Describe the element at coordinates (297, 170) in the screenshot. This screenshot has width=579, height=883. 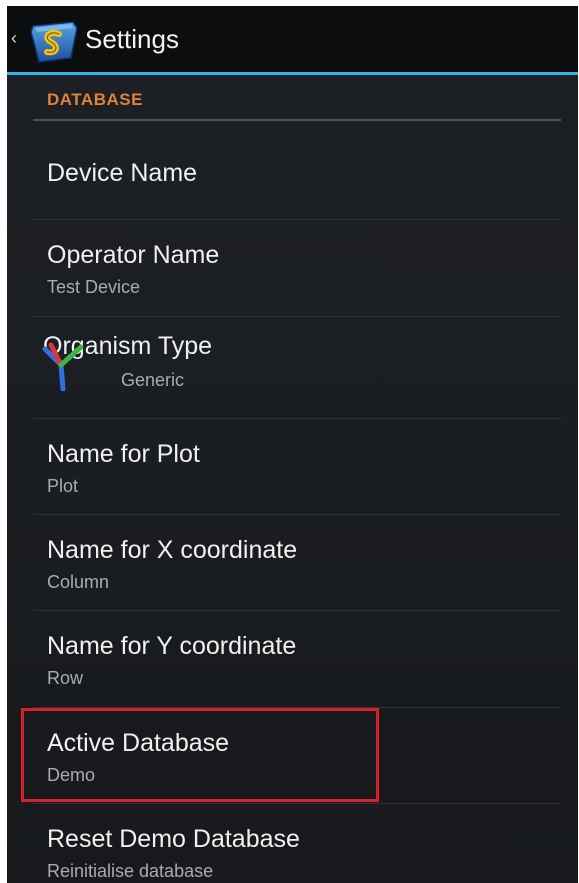
I see `pref-device-name: Device Name` at that location.